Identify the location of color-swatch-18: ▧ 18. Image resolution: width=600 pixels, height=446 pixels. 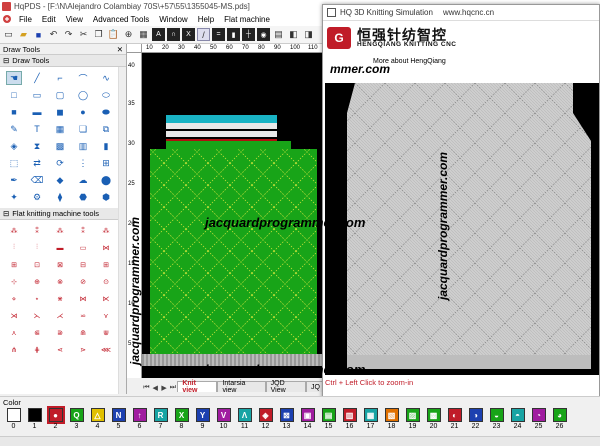
(391, 419).